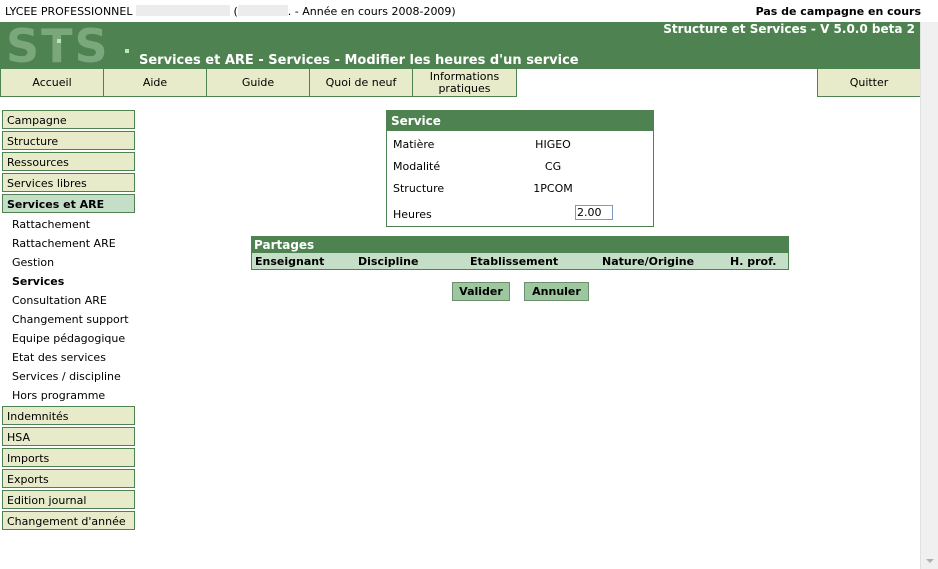 The image size is (938, 569). I want to click on structure-label: Structure, so click(419, 188).